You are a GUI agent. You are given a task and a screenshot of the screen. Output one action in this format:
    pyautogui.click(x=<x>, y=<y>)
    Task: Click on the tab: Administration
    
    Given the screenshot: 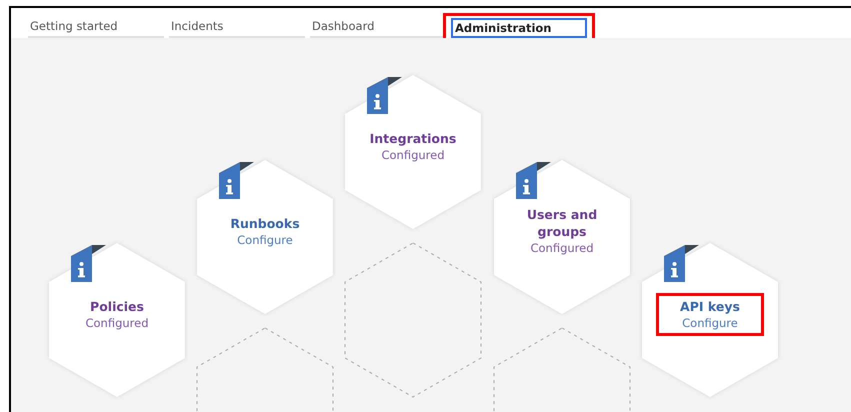 What is the action you would take?
    pyautogui.click(x=519, y=28)
    